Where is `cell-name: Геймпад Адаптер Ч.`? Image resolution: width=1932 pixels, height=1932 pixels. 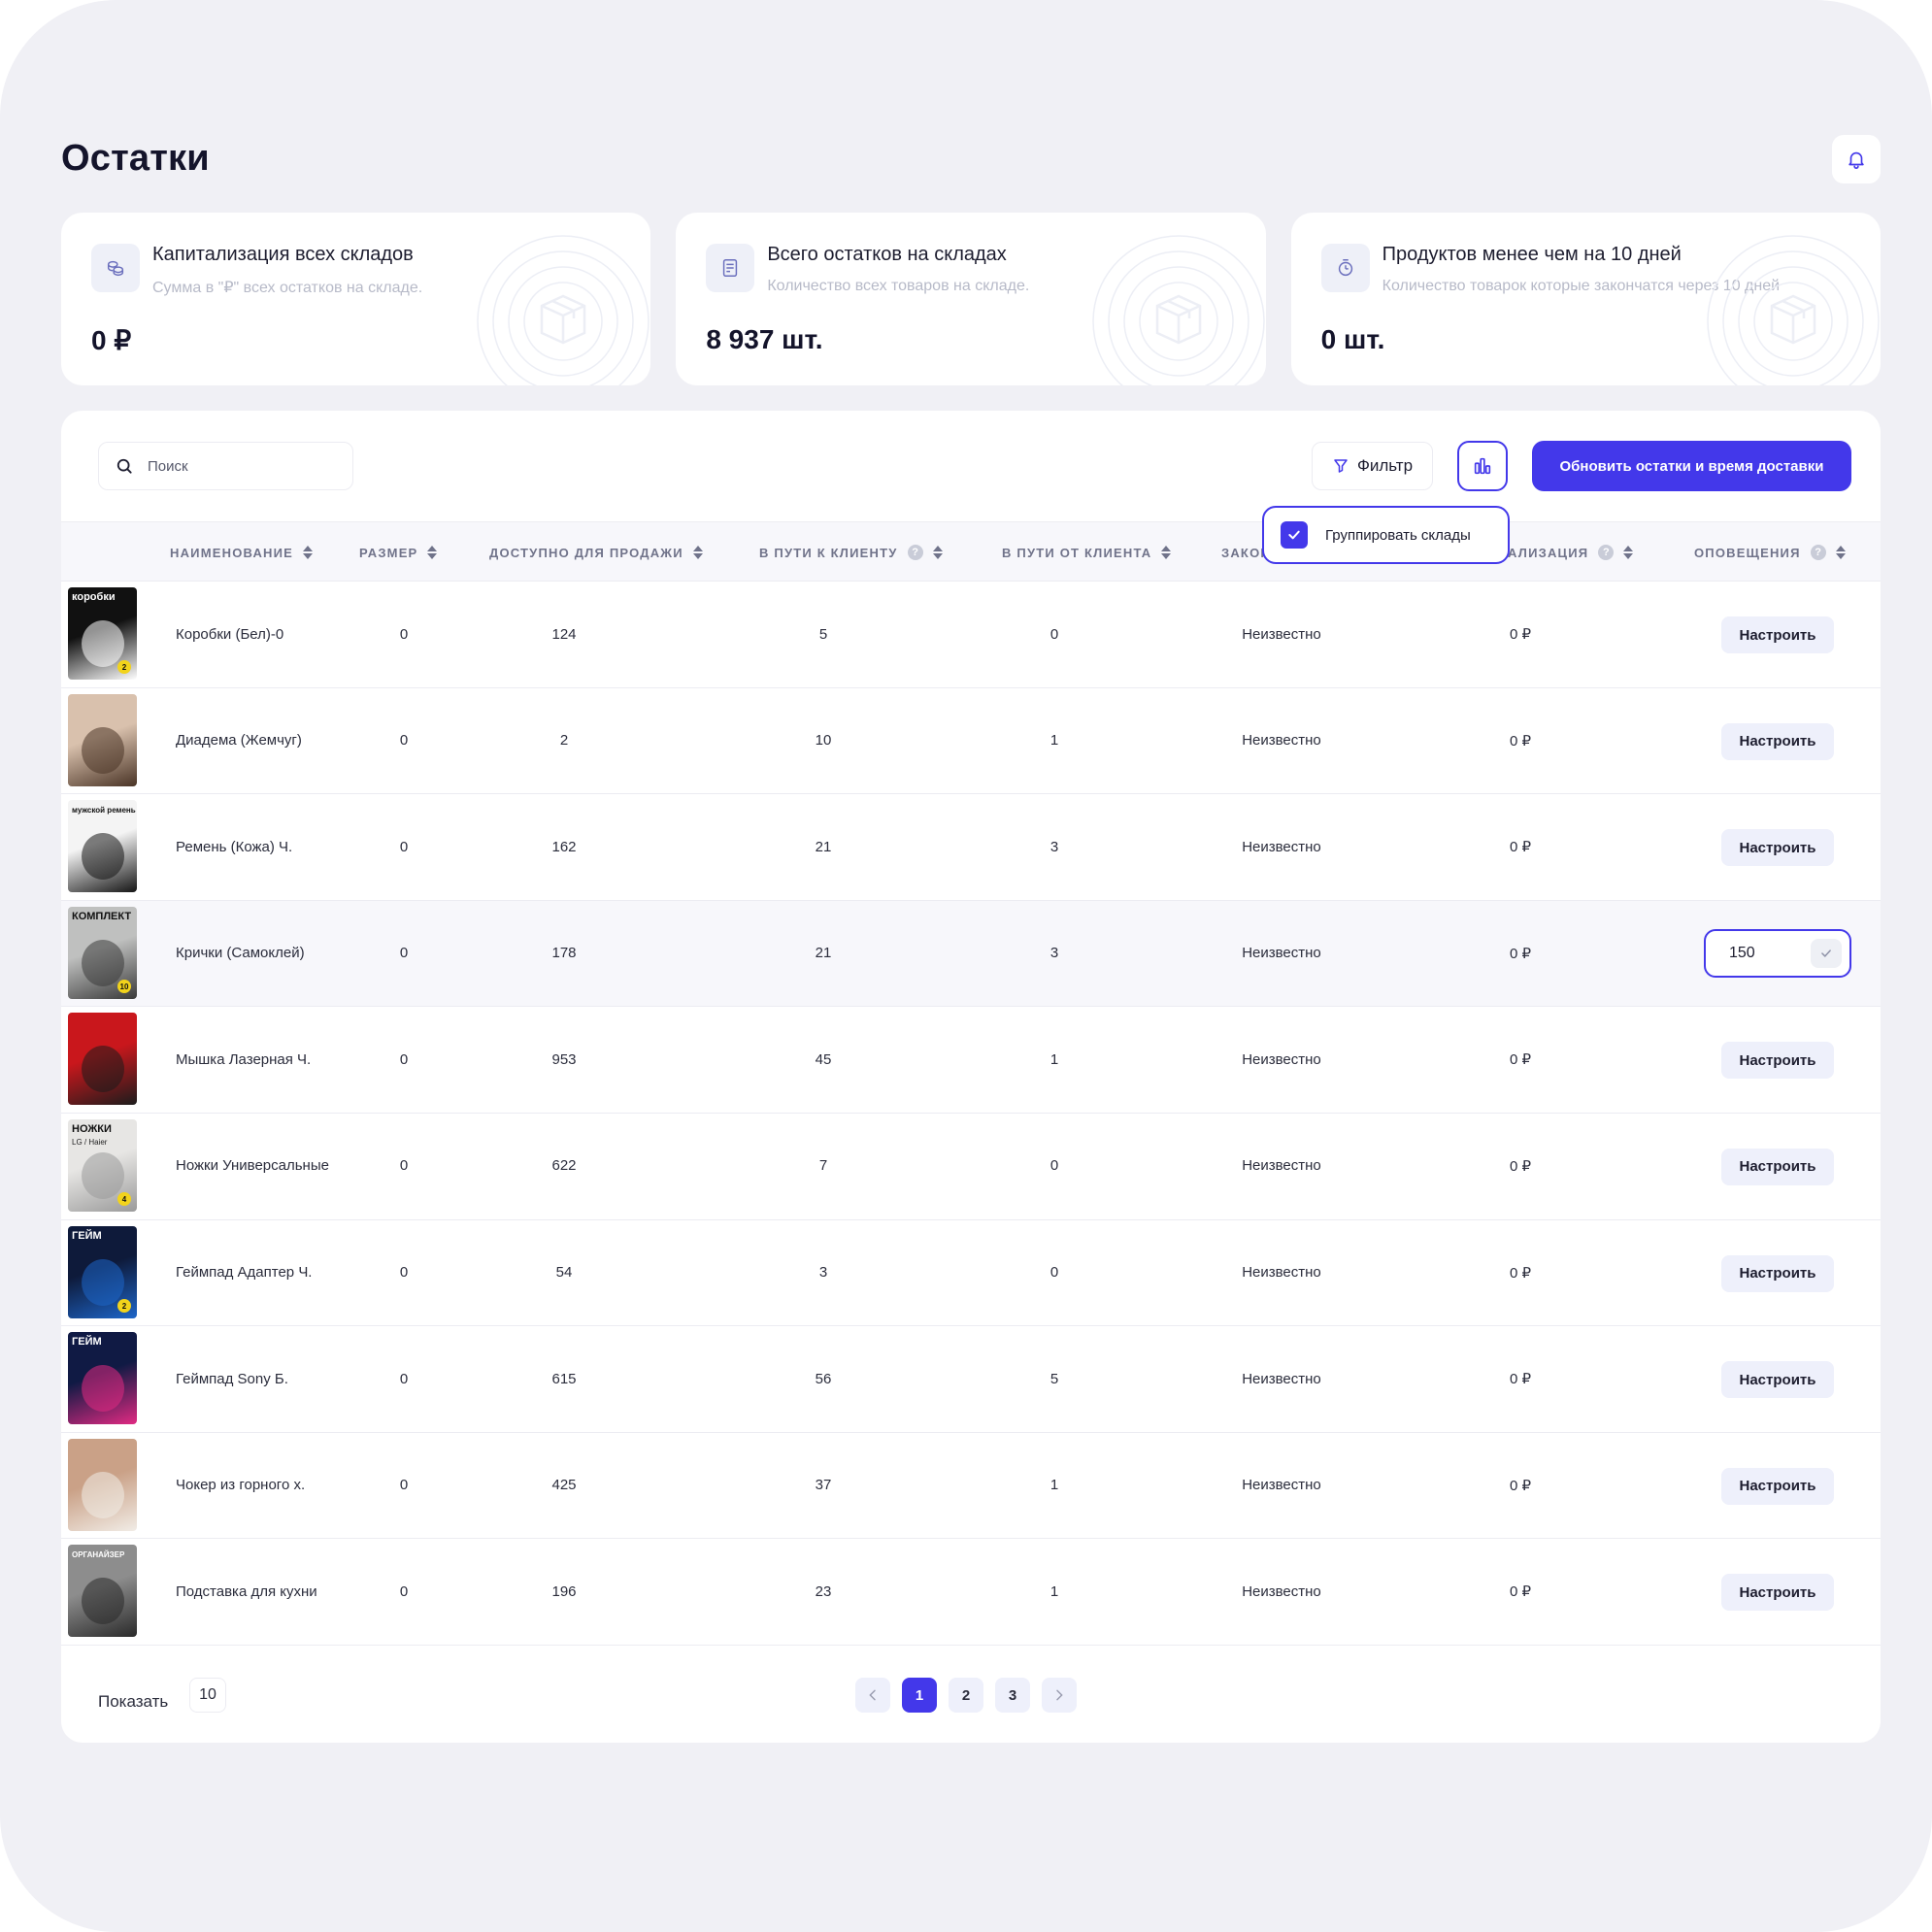 cell-name: Геймпад Адаптер Ч. is located at coordinates (268, 1272).